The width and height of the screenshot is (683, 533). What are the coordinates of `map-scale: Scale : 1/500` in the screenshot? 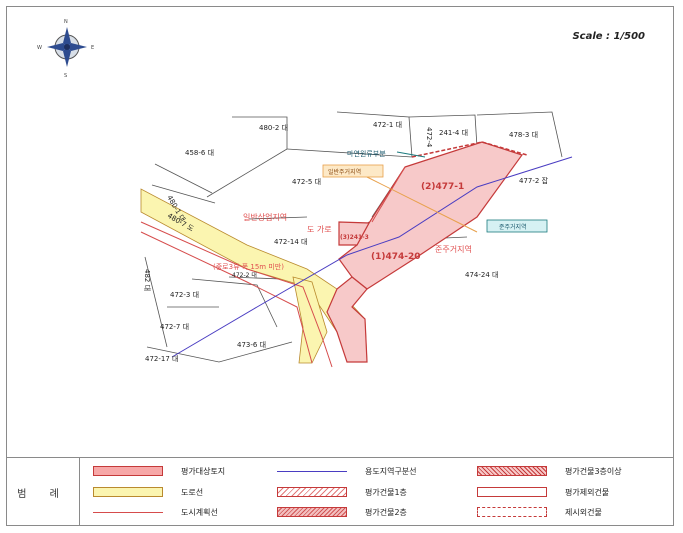 It's located at (608, 36).